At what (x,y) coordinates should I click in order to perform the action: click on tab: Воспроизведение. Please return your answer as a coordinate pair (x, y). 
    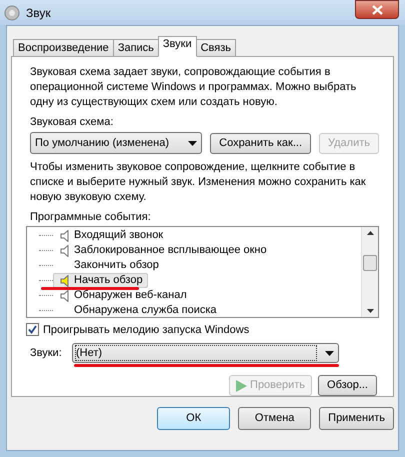
    Looking at the image, I should click on (63, 48).